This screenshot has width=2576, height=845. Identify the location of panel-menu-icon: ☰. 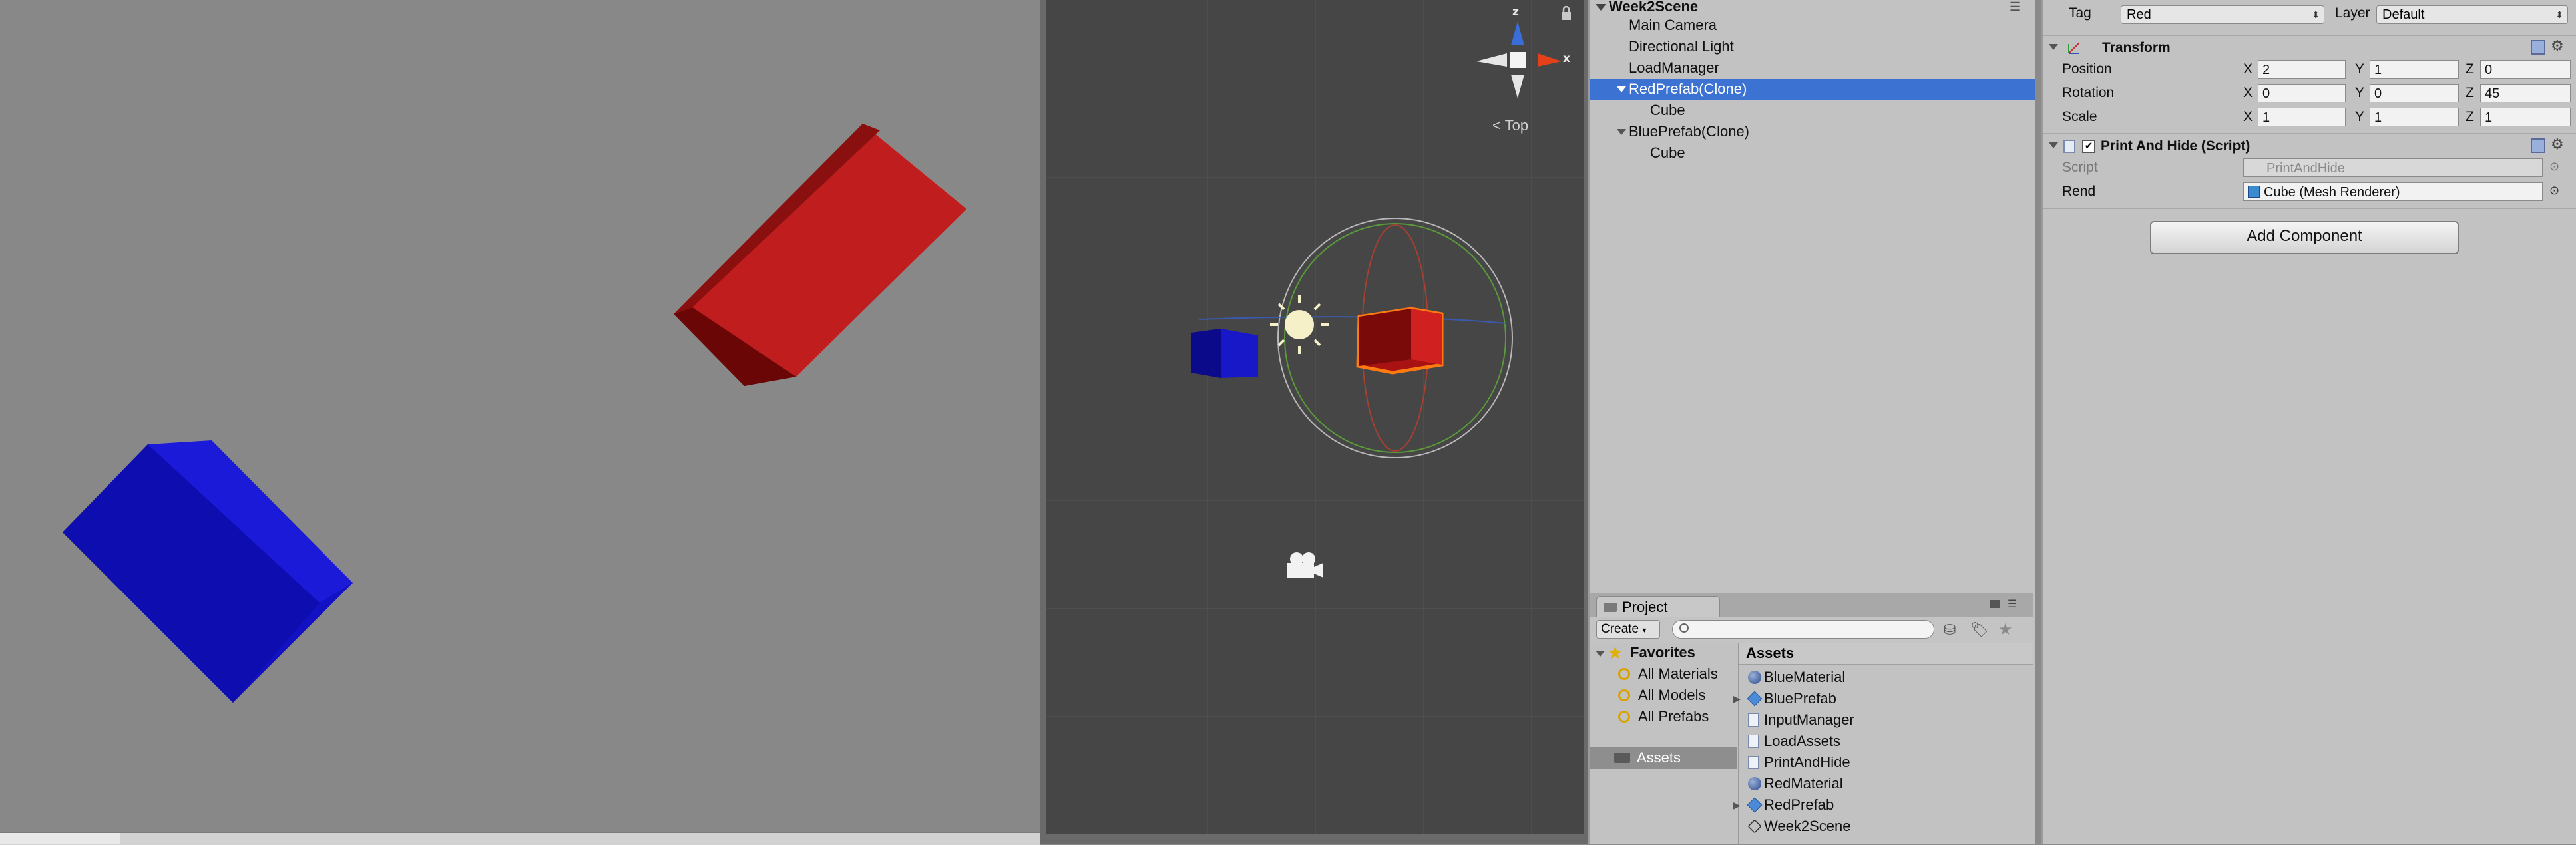
(2012, 604).